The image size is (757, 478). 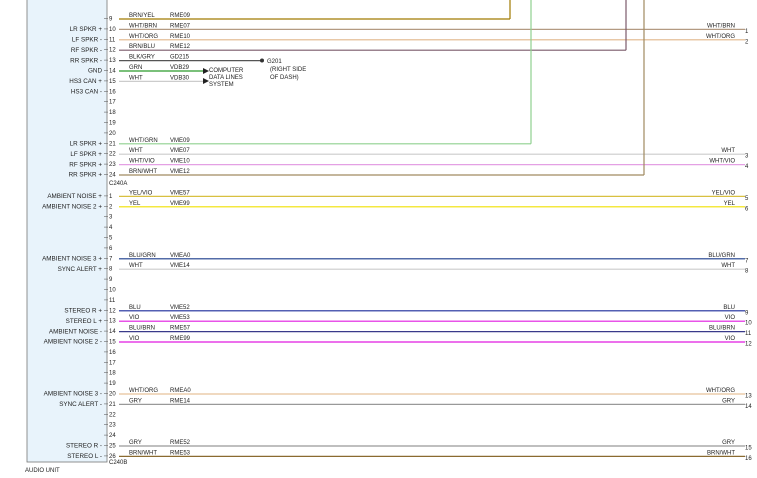 I want to click on pin-number: 10, so click(x=112, y=291).